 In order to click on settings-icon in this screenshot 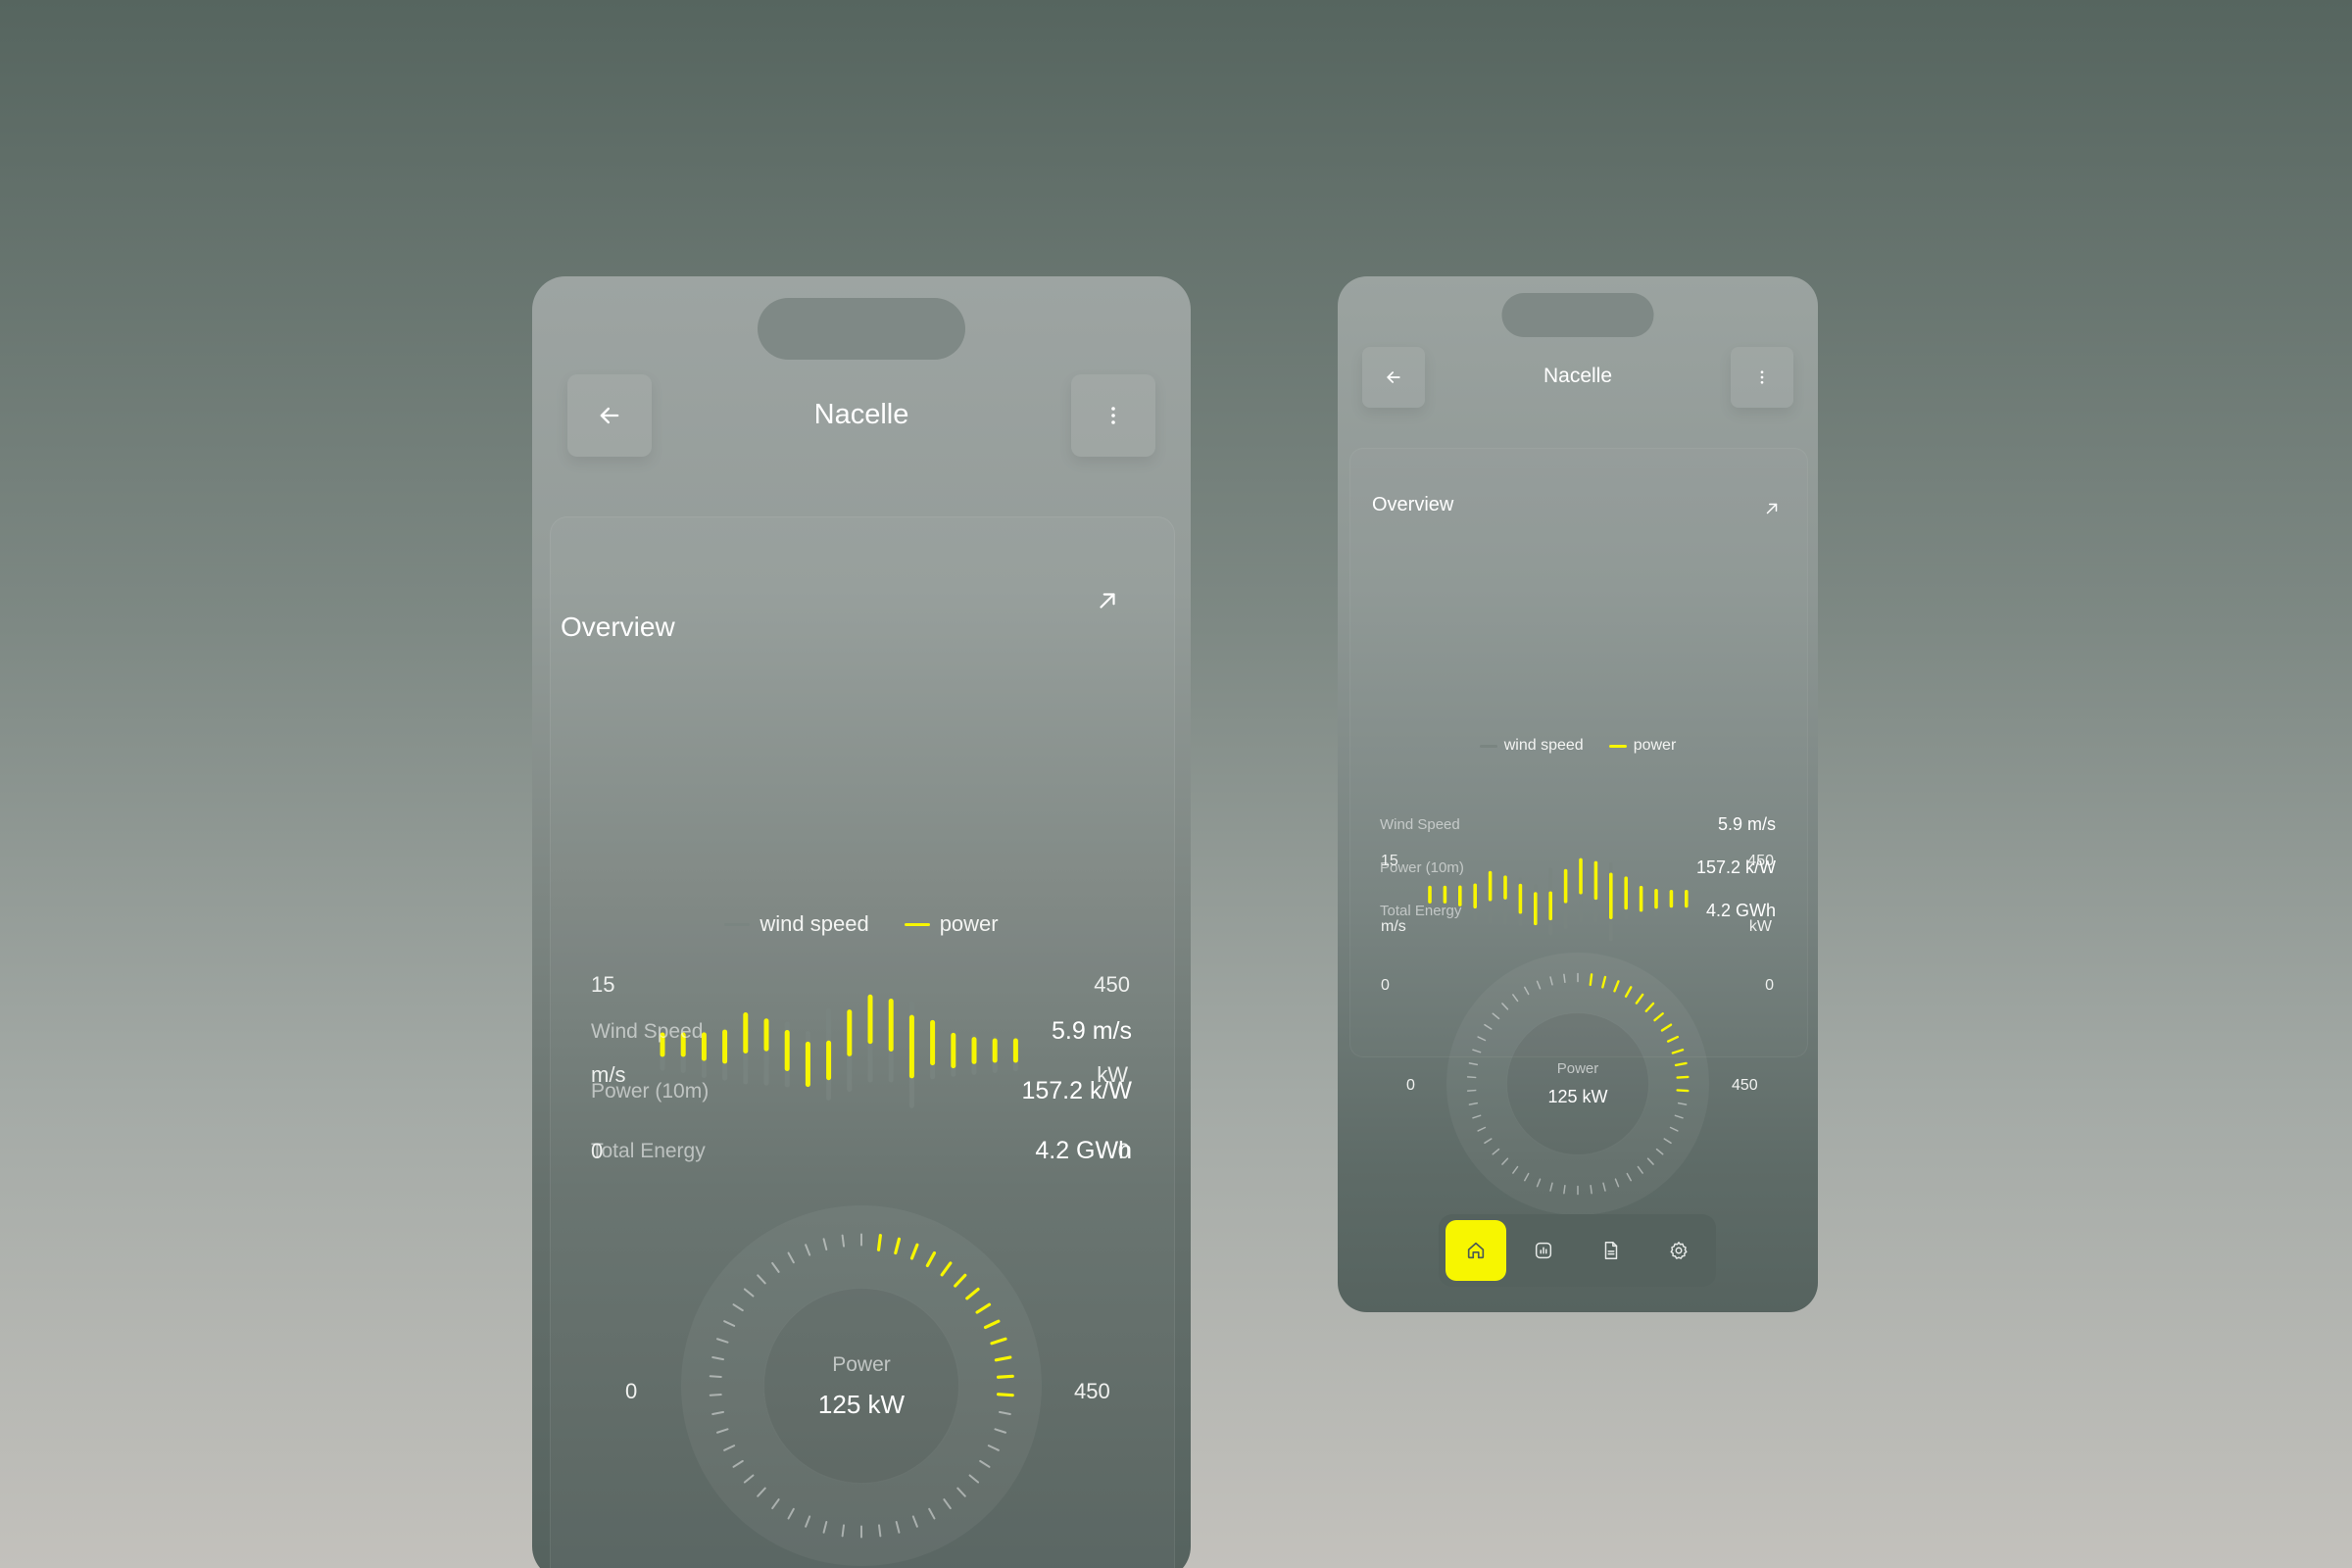, I will do `click(1679, 1250)`.